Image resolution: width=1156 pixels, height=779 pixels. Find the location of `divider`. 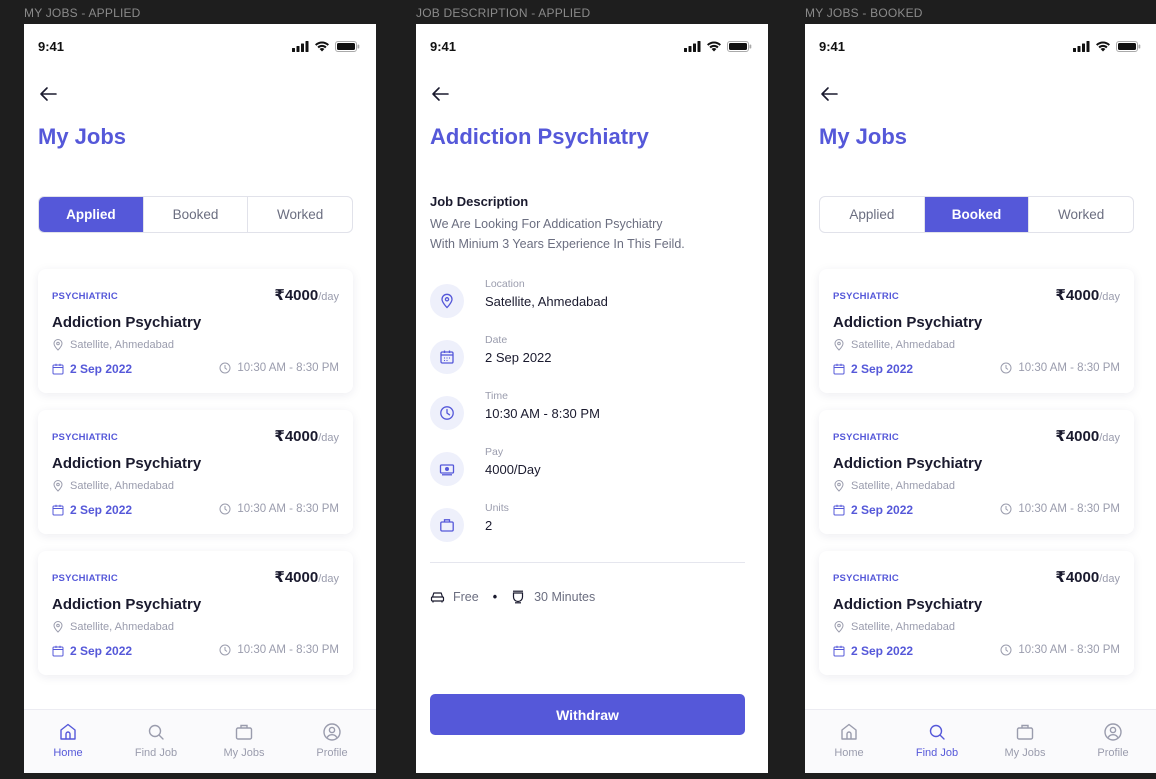

divider is located at coordinates (587, 562).